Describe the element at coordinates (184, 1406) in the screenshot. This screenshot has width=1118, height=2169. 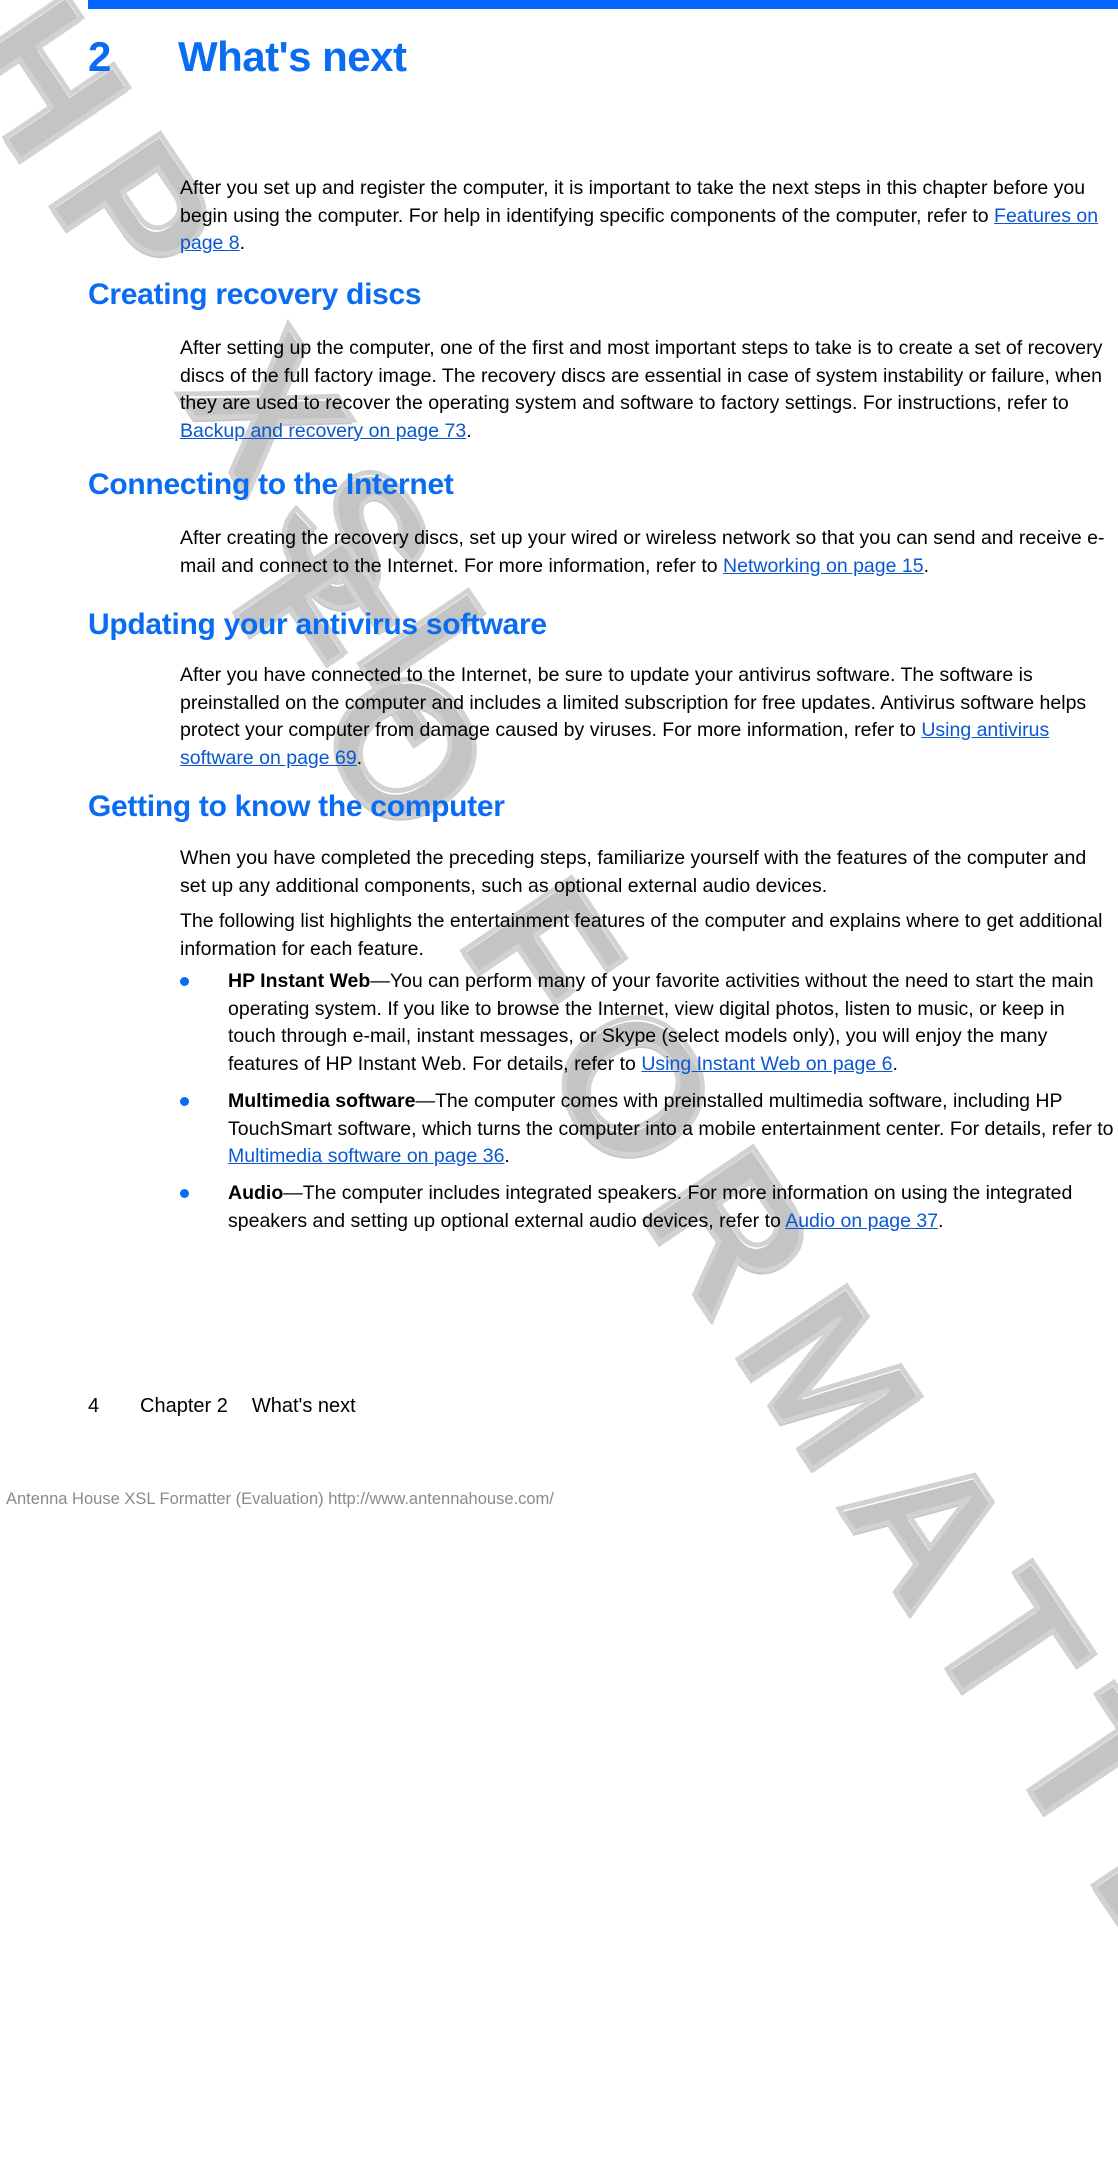
I see `footer-chapter-label: Chapter 2` at that location.